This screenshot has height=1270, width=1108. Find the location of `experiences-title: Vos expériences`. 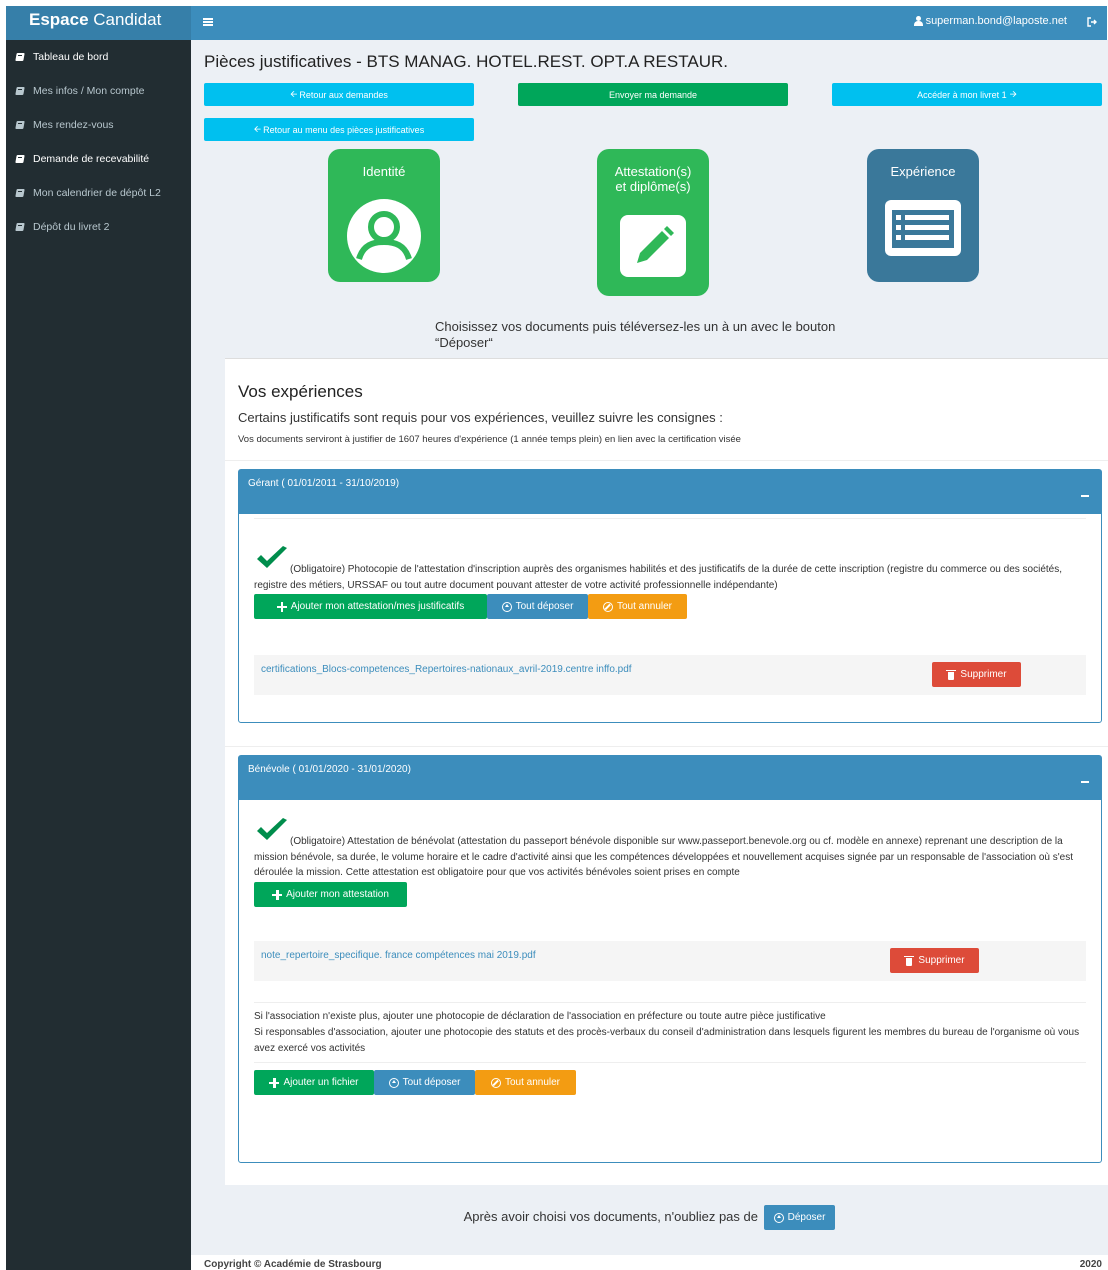

experiences-title: Vos expériences is located at coordinates (300, 391).